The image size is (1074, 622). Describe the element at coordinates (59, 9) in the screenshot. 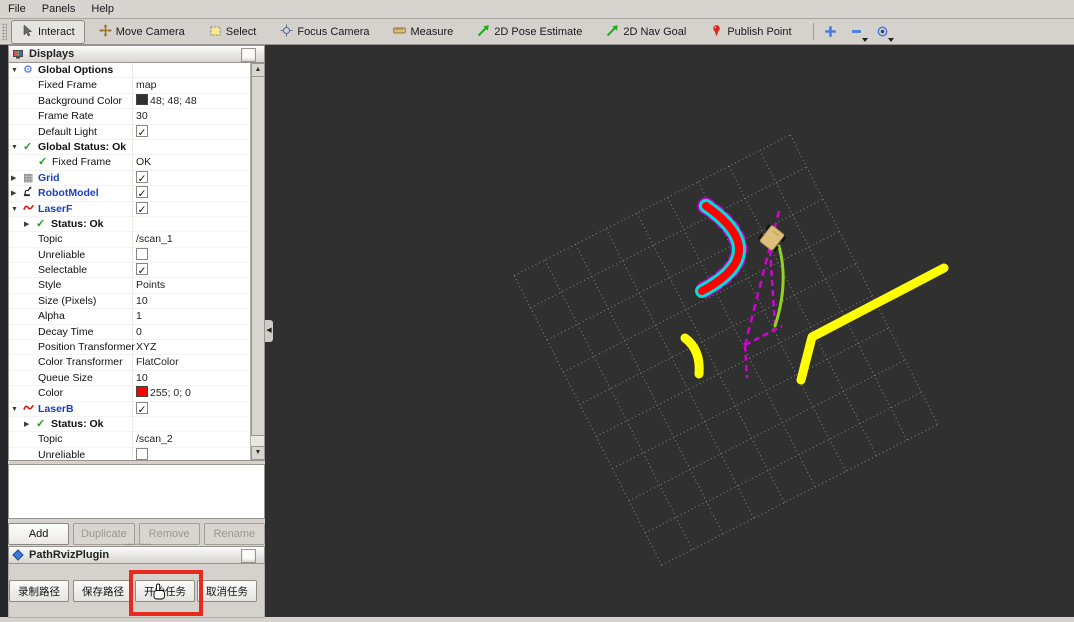

I see `menu-panels: Panels` at that location.